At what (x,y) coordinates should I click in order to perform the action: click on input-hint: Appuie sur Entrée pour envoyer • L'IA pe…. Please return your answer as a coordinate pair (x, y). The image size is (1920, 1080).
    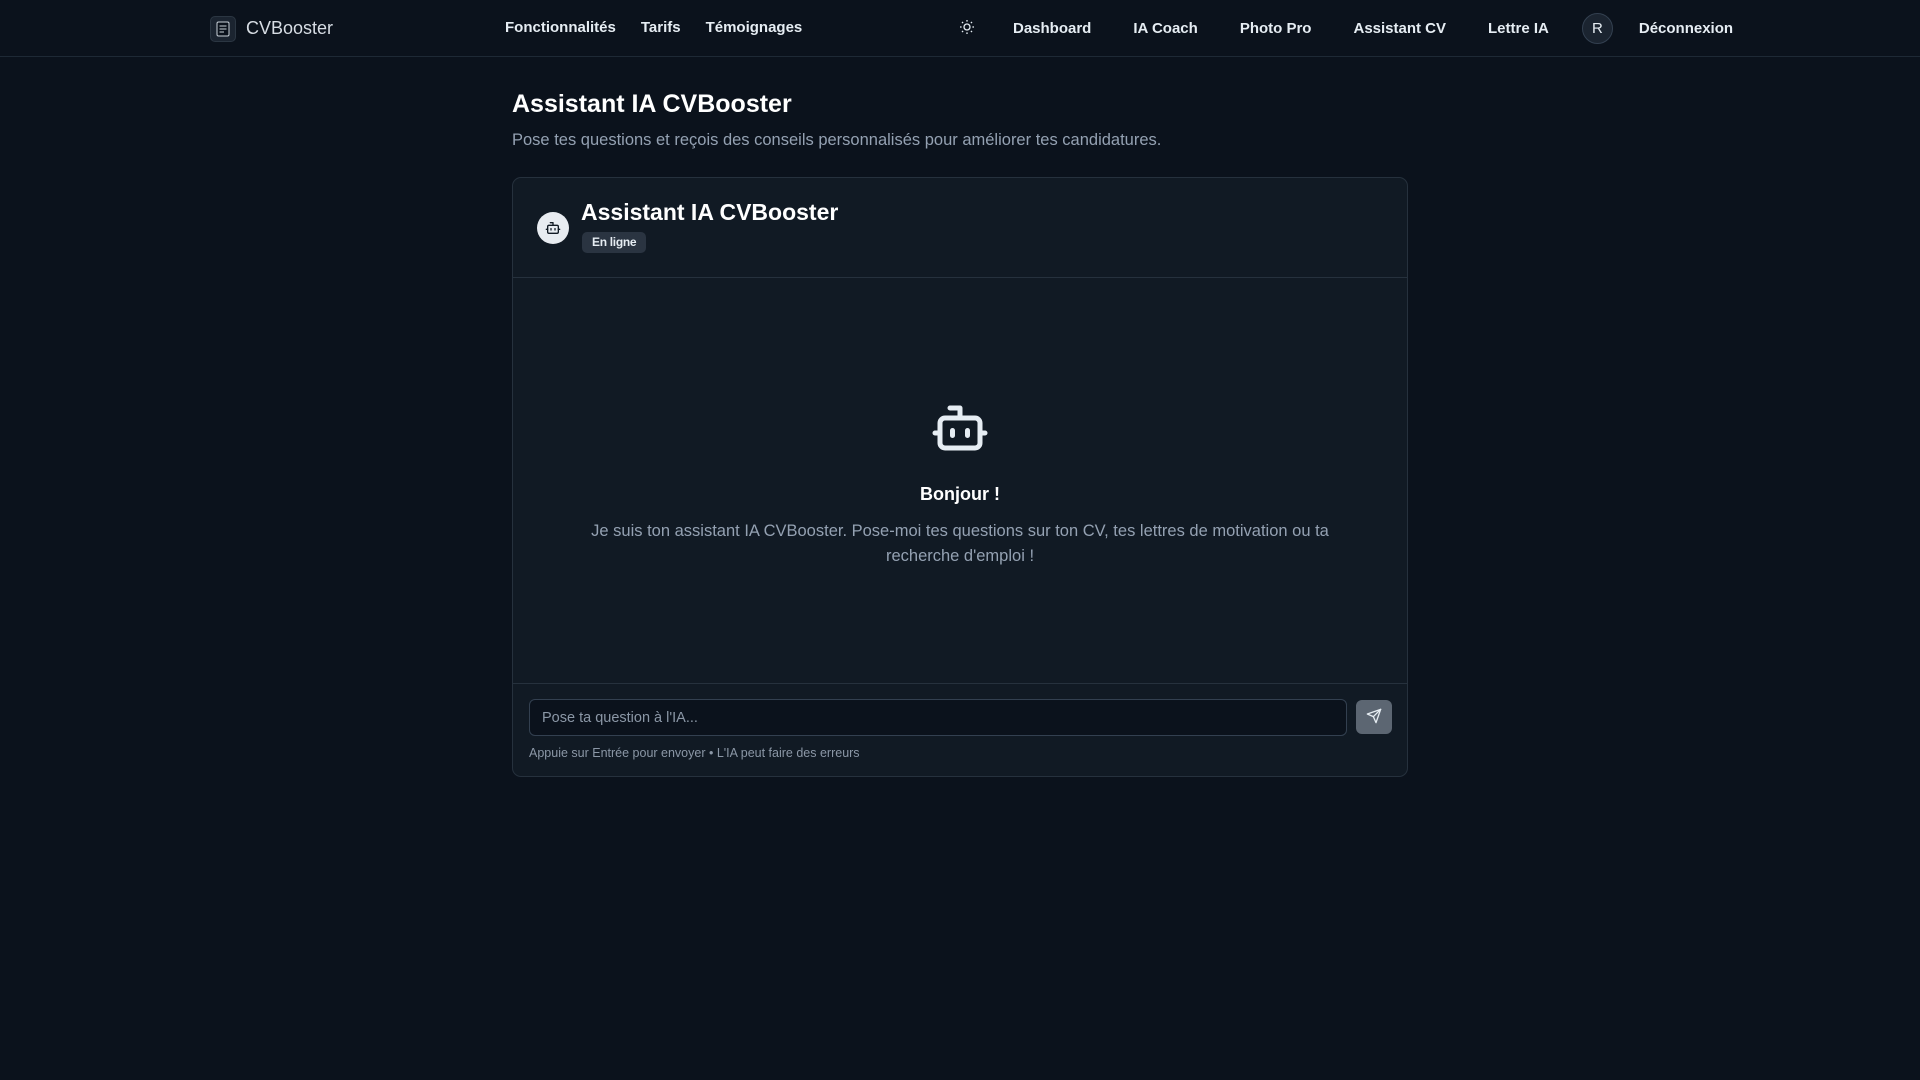
    Looking at the image, I should click on (694, 753).